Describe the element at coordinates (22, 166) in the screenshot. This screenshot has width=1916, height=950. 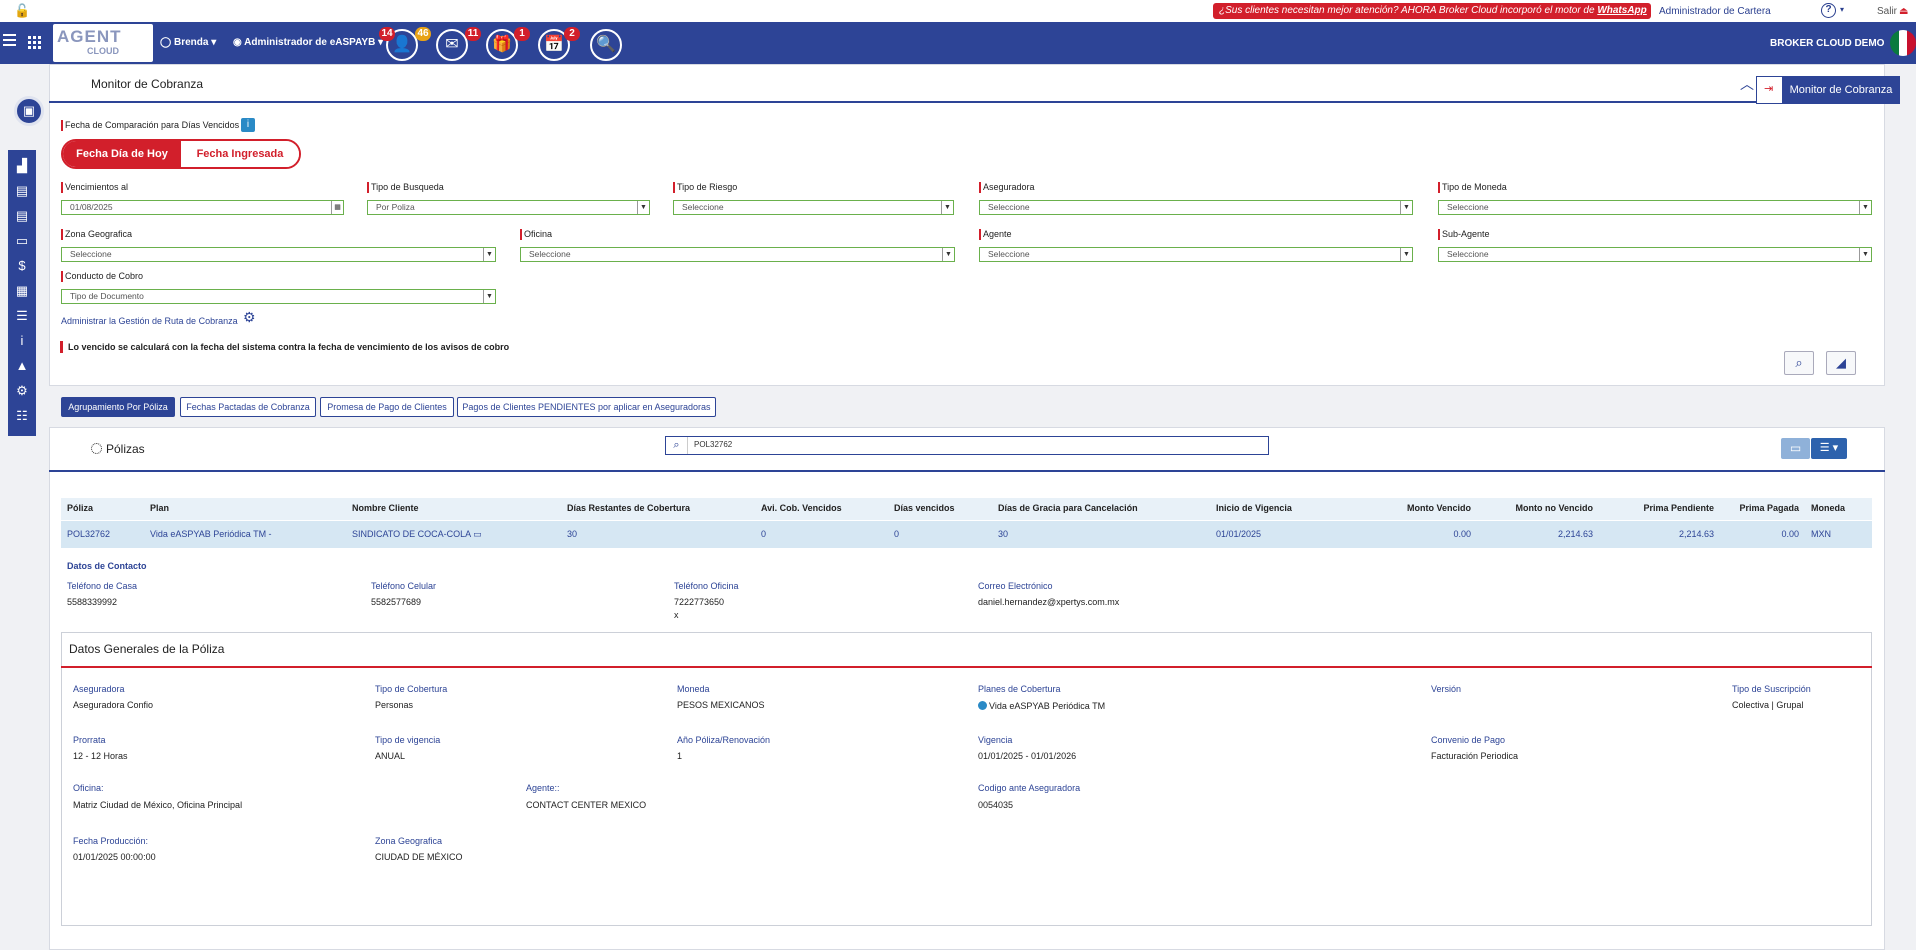
I see `chart-icon: ▟` at that location.